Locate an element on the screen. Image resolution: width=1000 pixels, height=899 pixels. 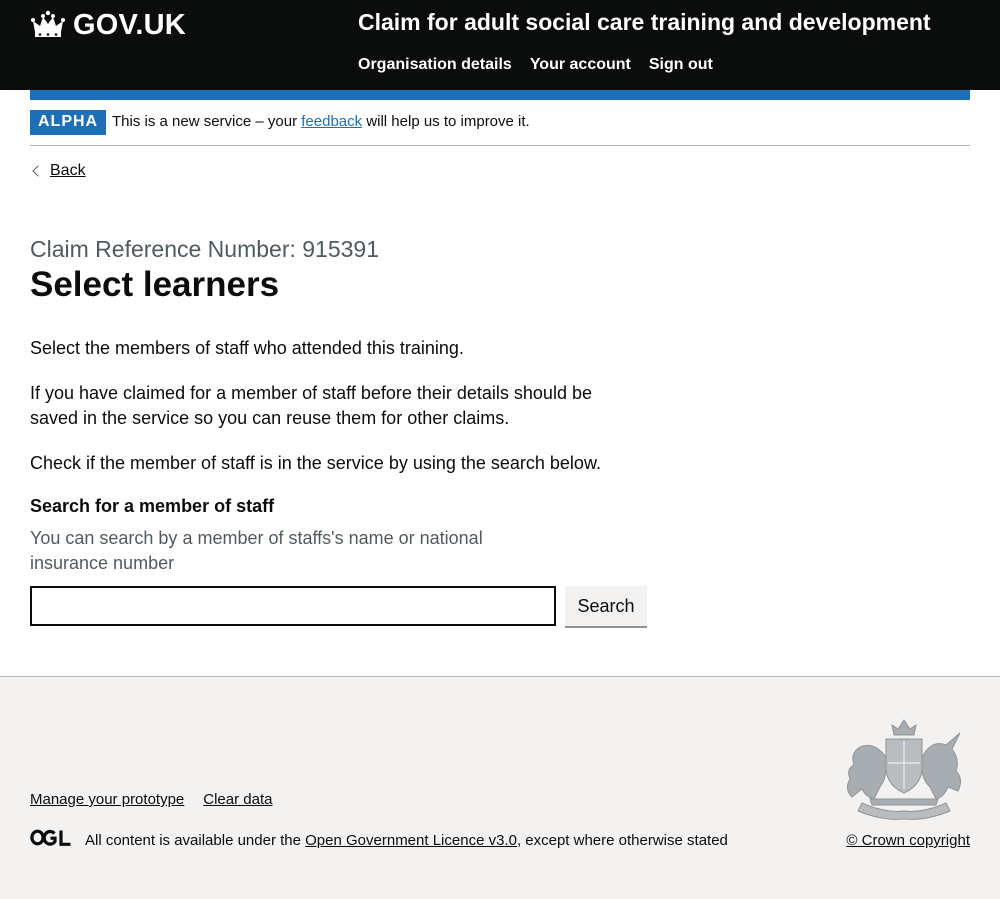
search-label: Search for a member of staff is located at coordinates (152, 506).